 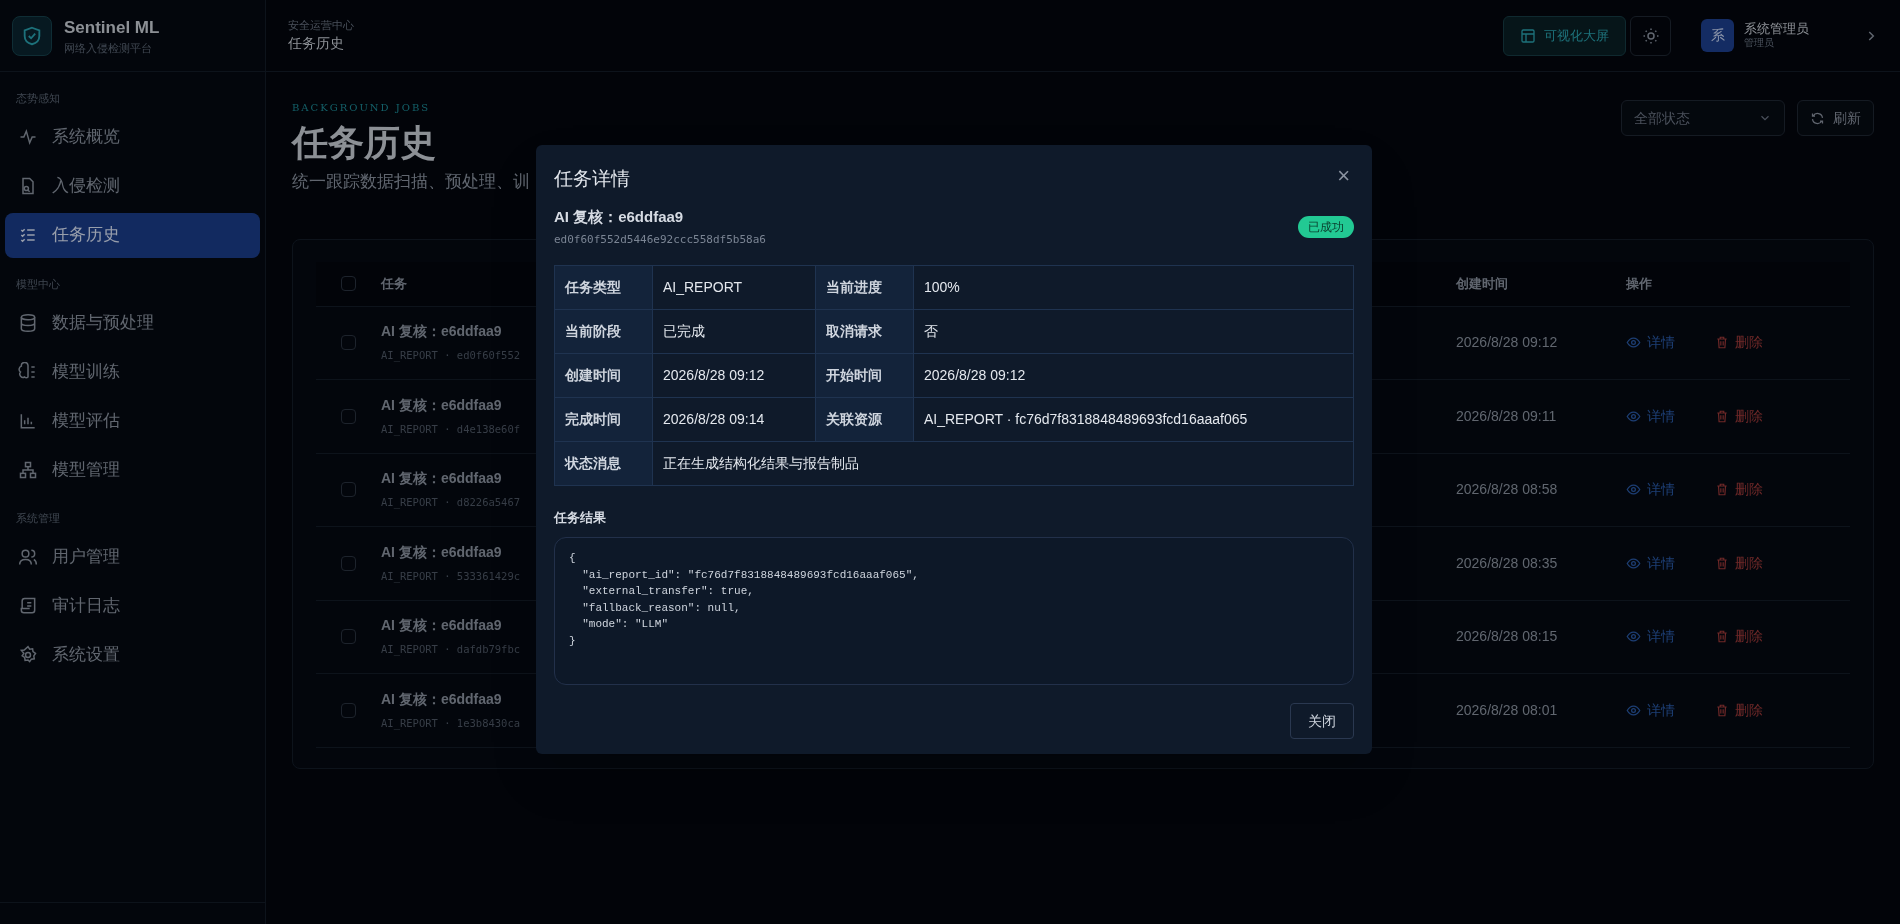 What do you see at coordinates (619, 216) in the screenshot?
I see `job-title: AI 复核：e6ddfaa9` at bounding box center [619, 216].